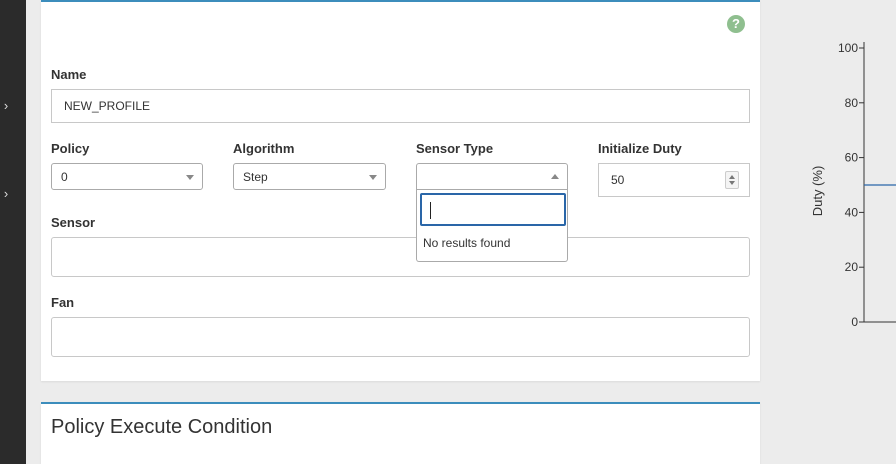 The width and height of the screenshot is (896, 464). What do you see at coordinates (736, 24) in the screenshot?
I see `help-icon: ?` at bounding box center [736, 24].